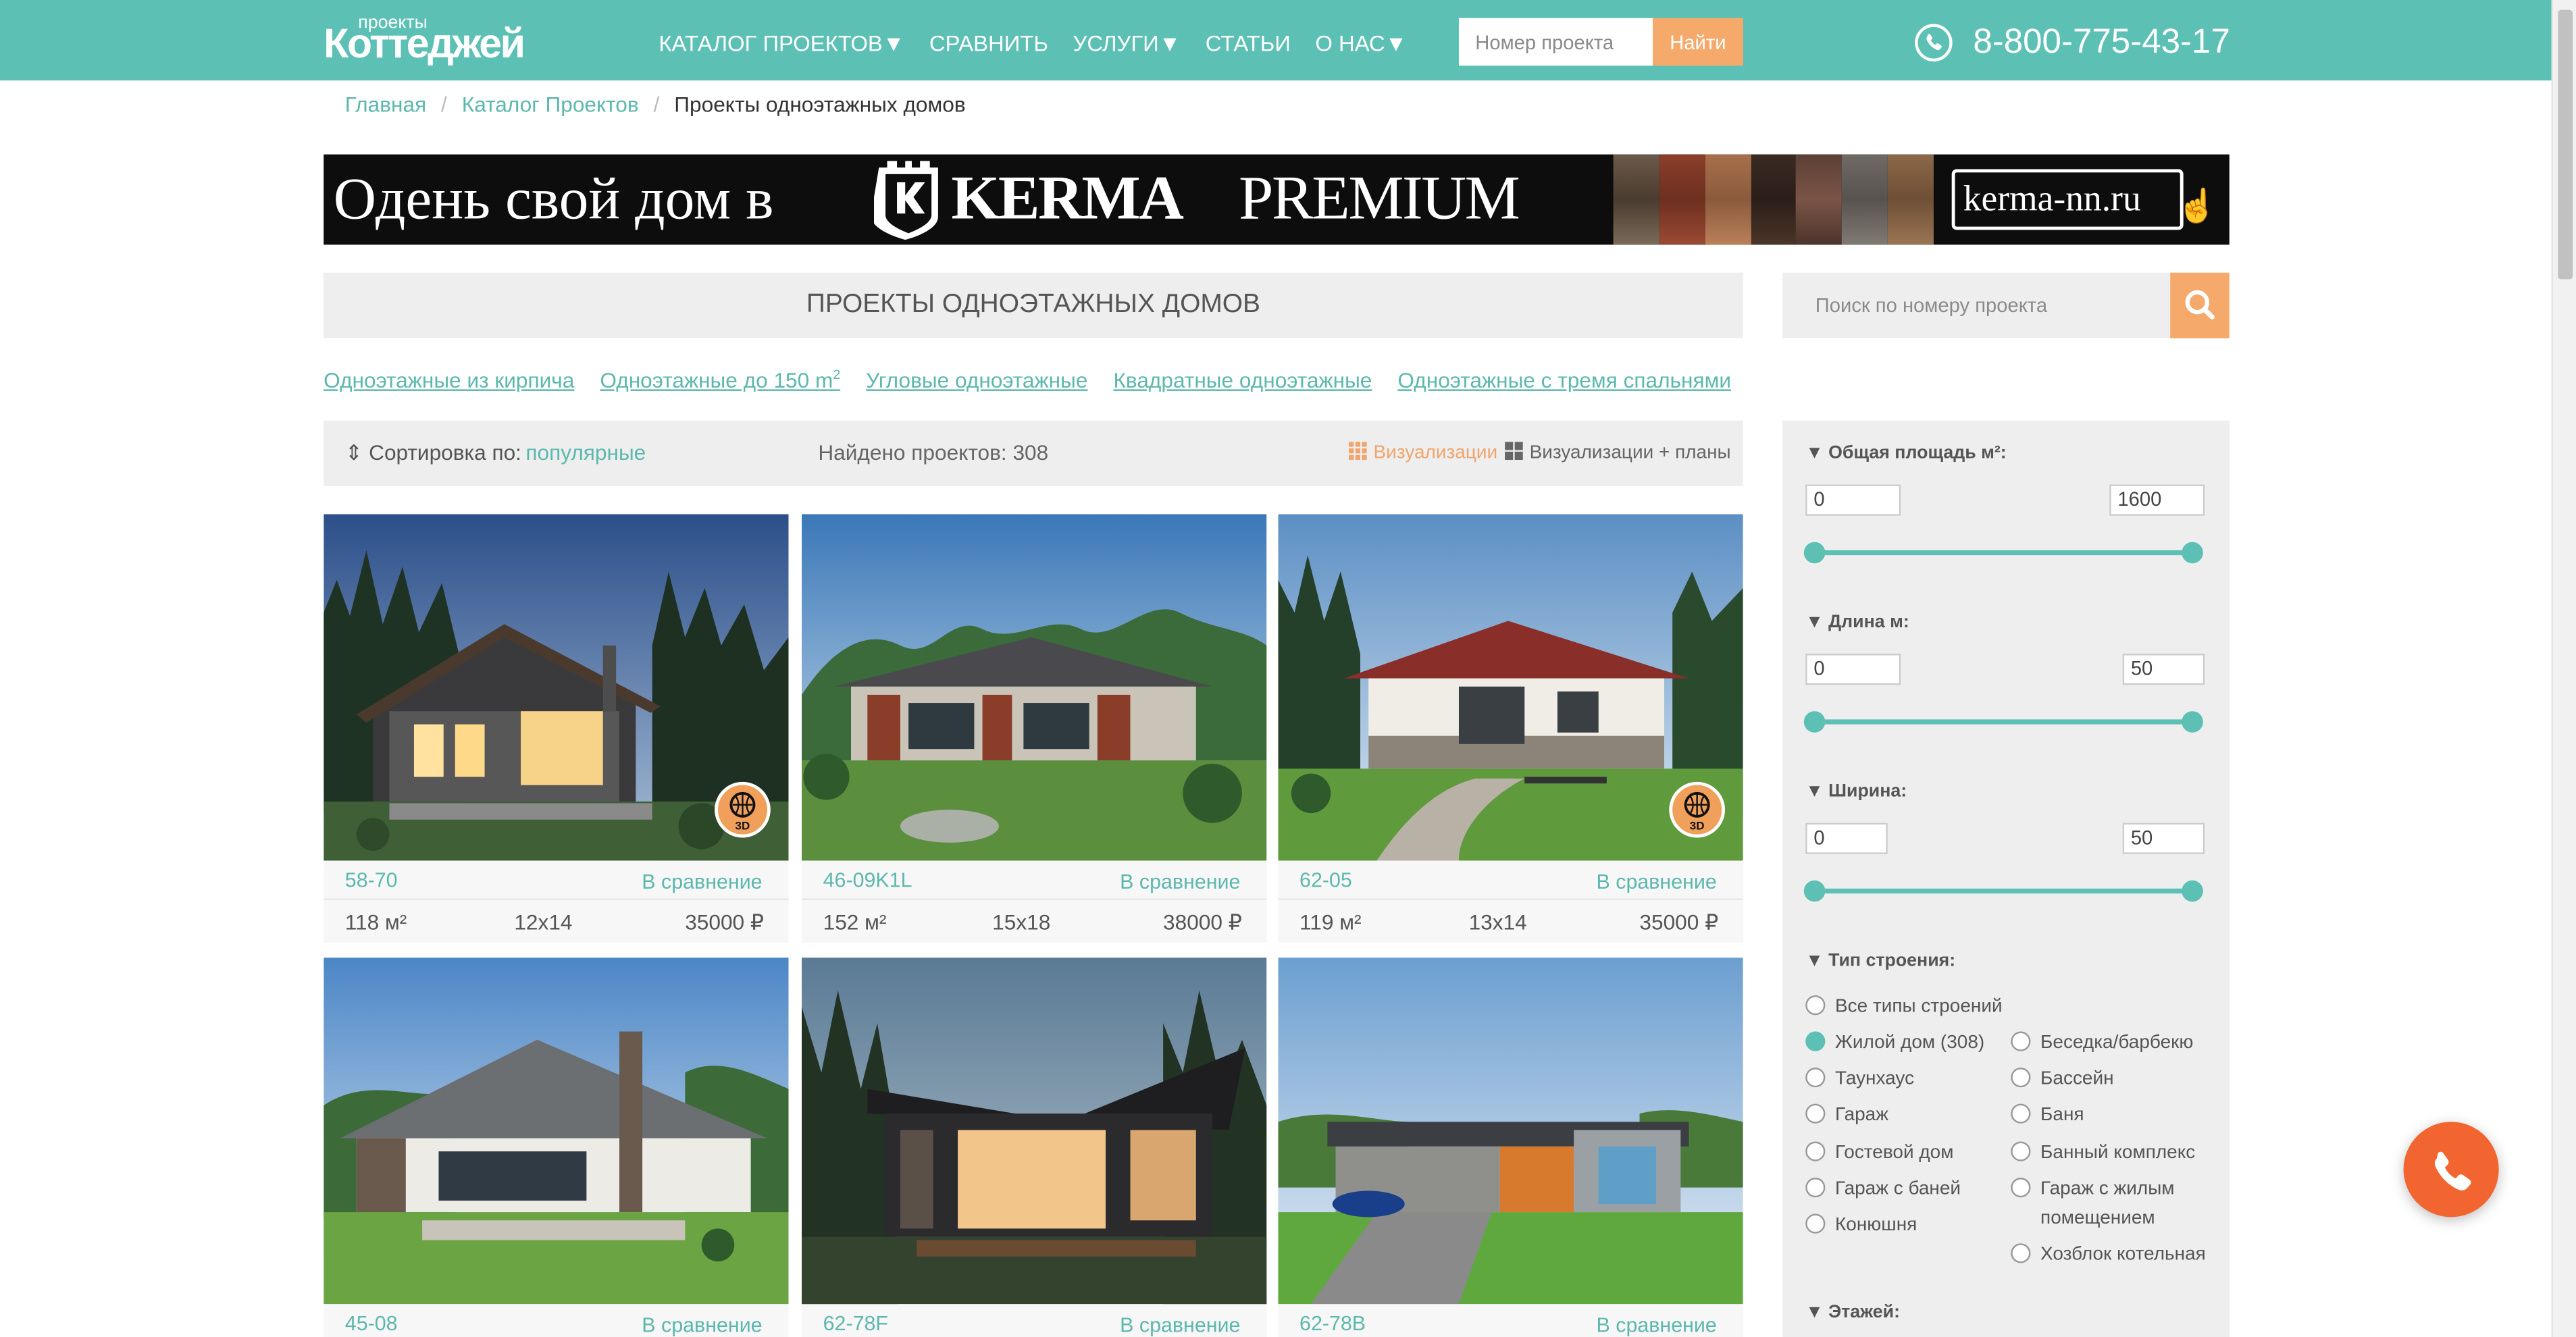 Image resolution: width=2576 pixels, height=1337 pixels. I want to click on length-min-input: 0, so click(1853, 669).